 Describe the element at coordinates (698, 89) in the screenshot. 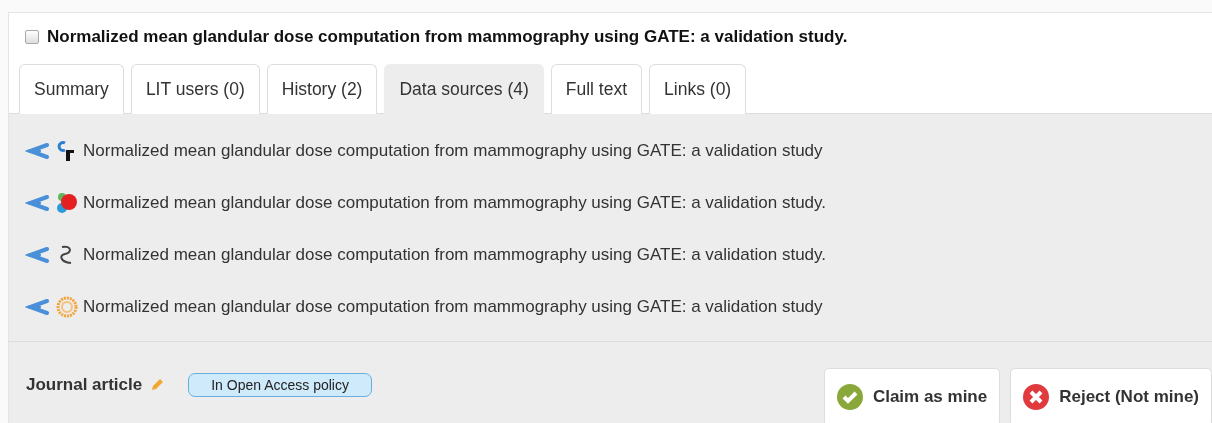

I see `tab: Links (0)` at that location.